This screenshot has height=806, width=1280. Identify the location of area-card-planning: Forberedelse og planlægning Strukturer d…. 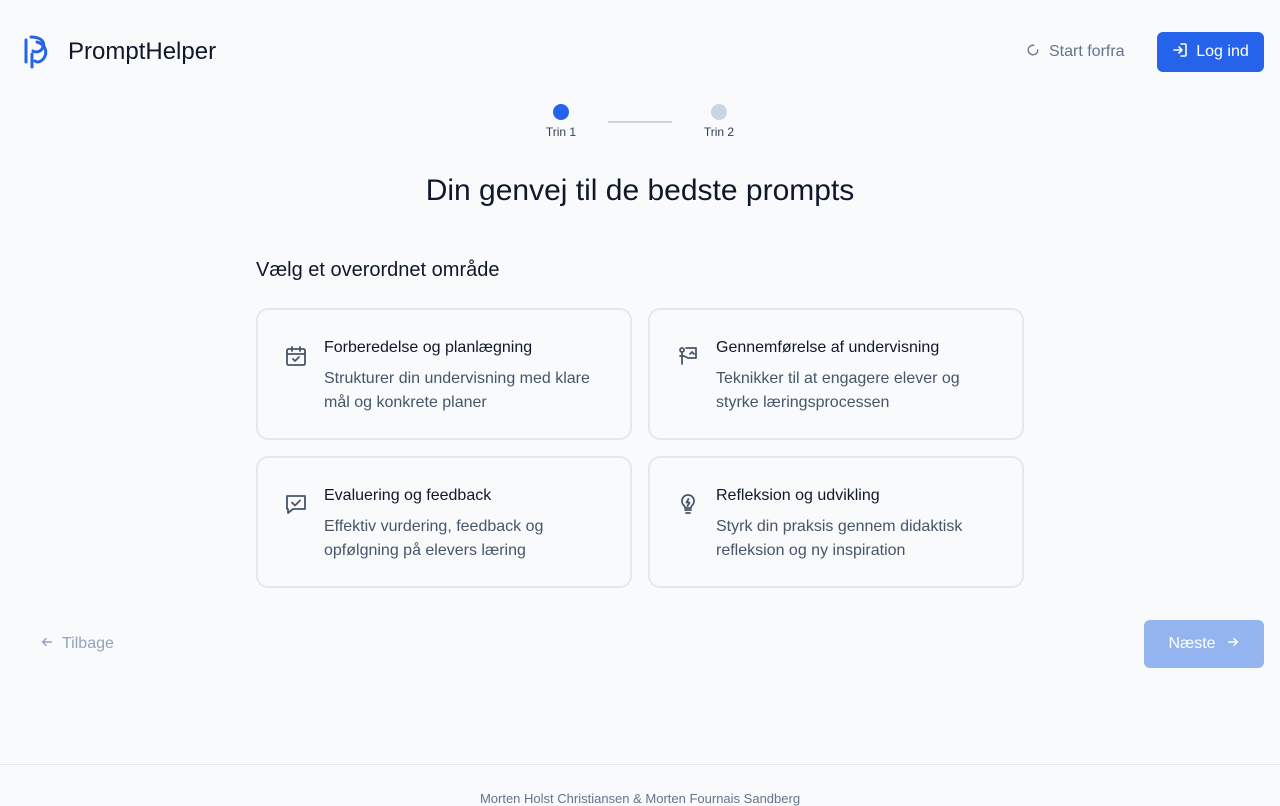
(444, 374).